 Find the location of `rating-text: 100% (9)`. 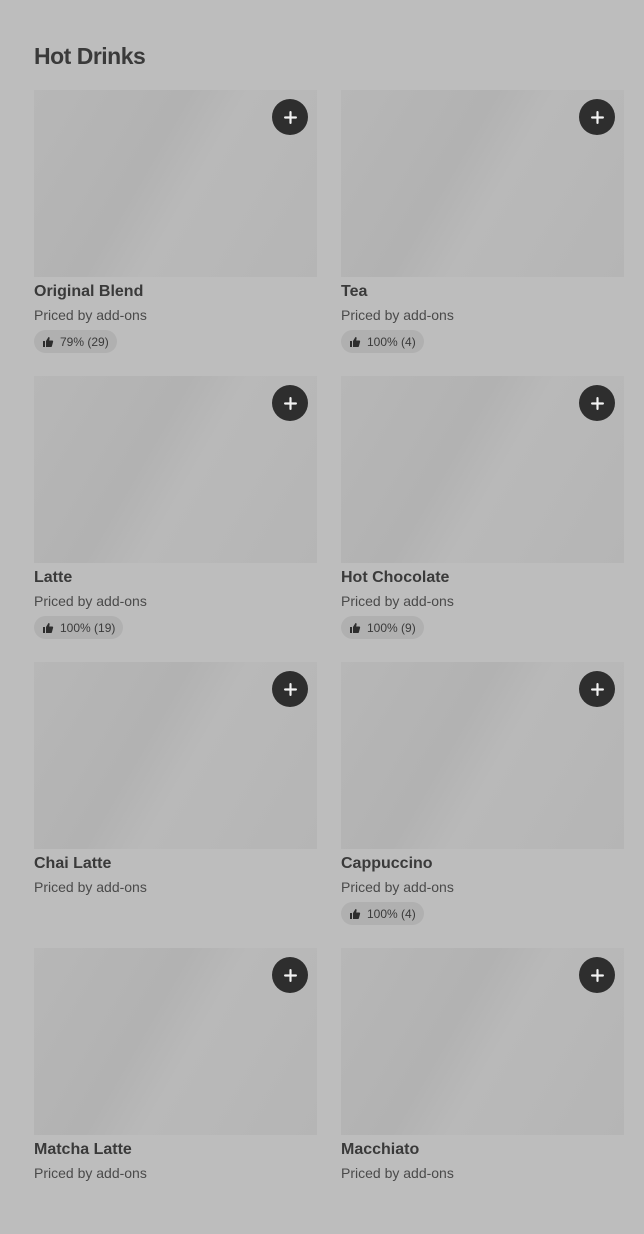

rating-text: 100% (9) is located at coordinates (391, 627).